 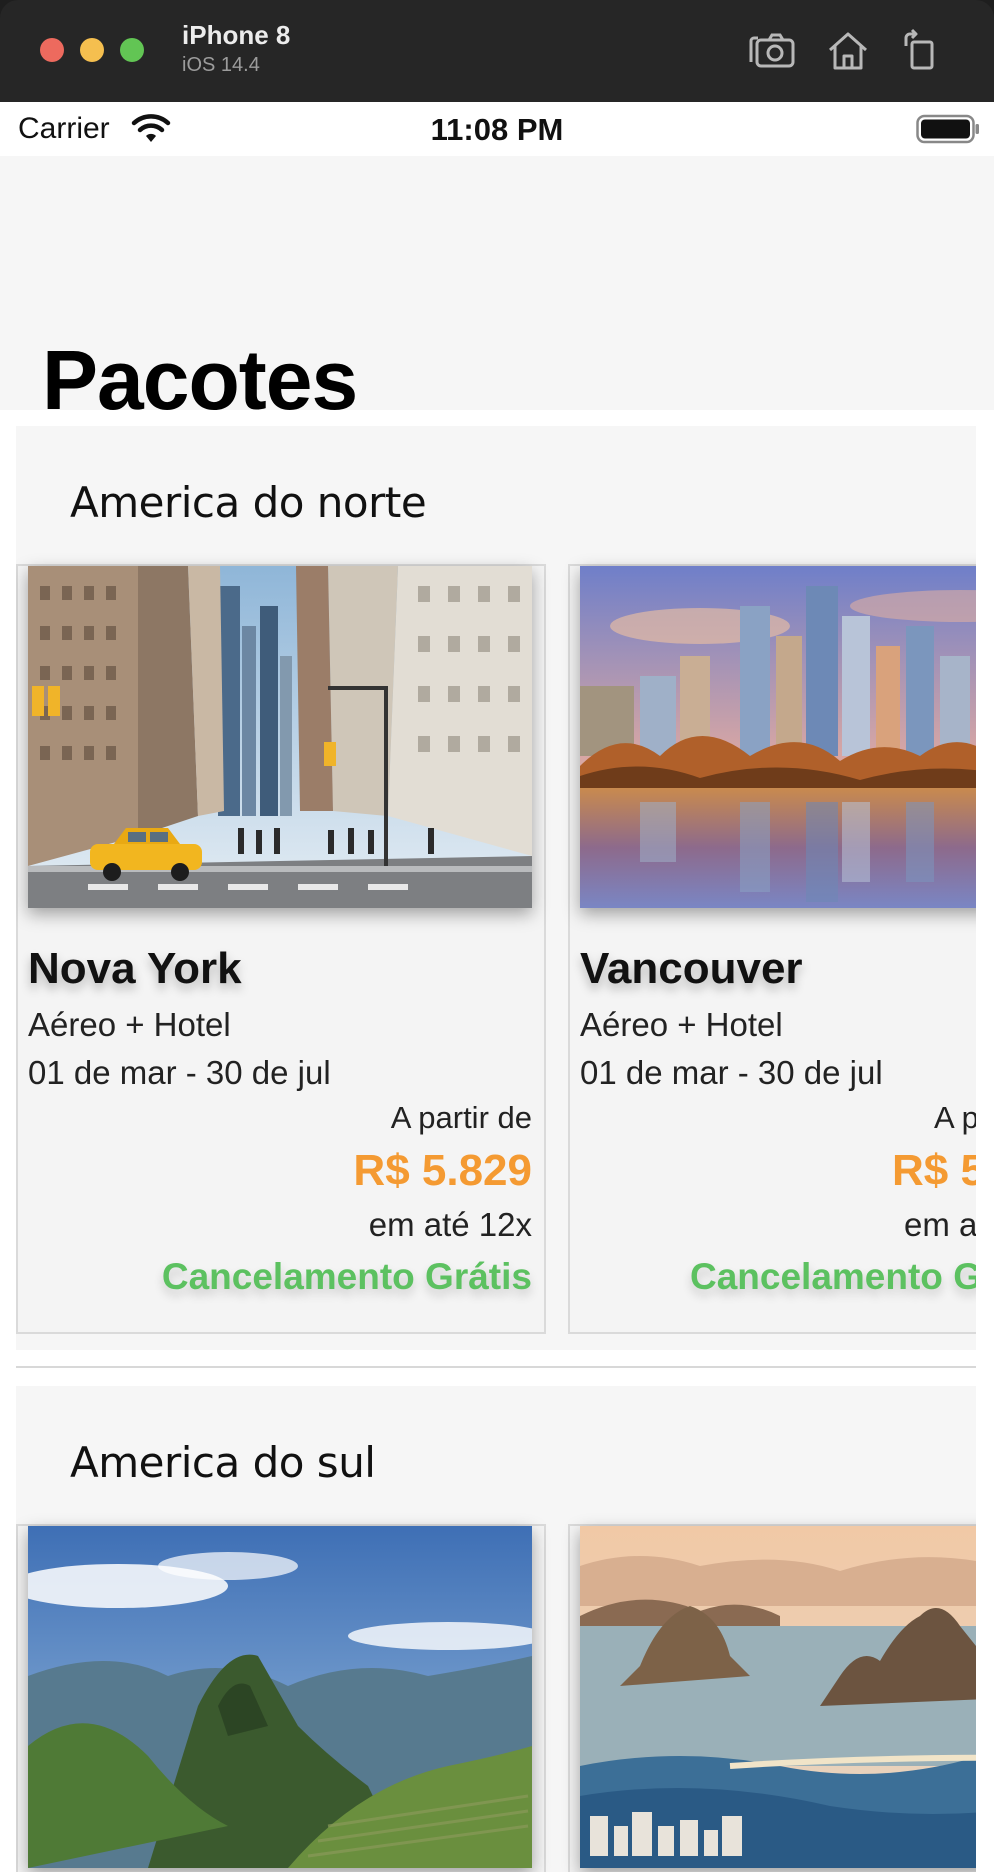 What do you see at coordinates (496, 1367) in the screenshot?
I see `section-divider` at bounding box center [496, 1367].